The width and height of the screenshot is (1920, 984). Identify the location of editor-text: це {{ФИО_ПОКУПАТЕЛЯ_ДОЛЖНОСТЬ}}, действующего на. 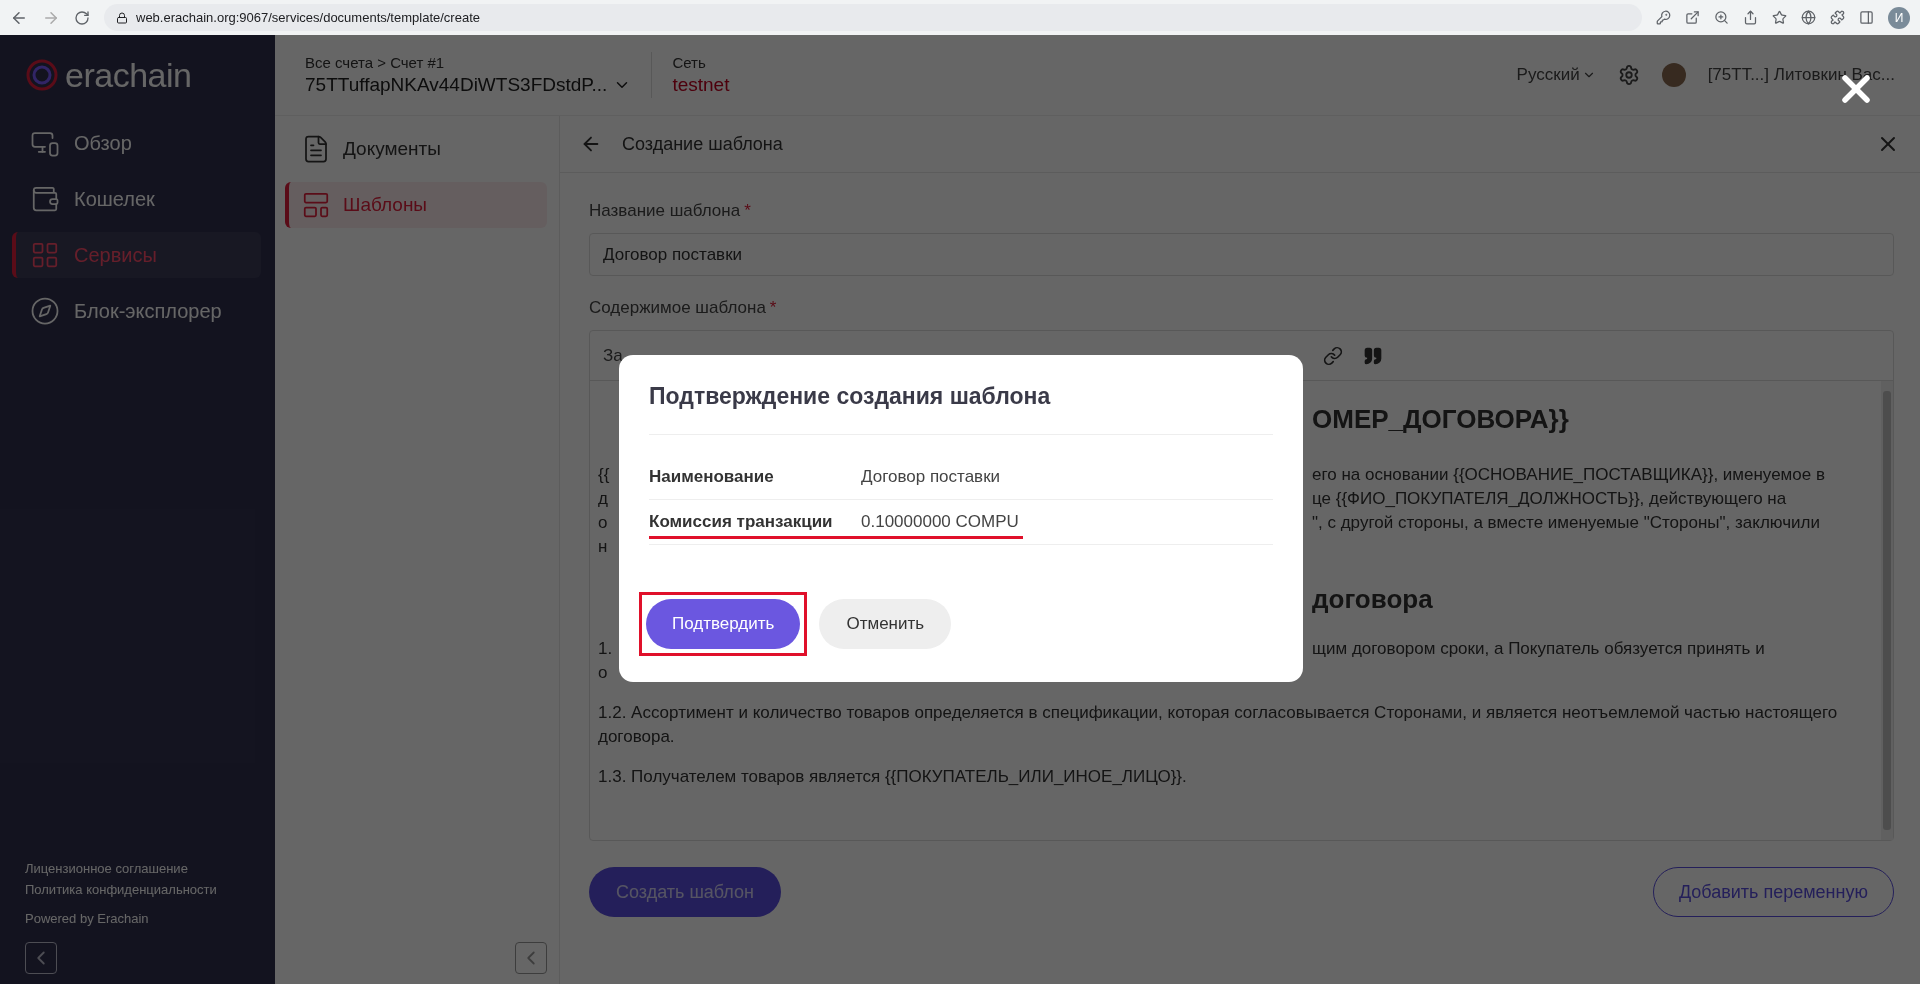
(1549, 499).